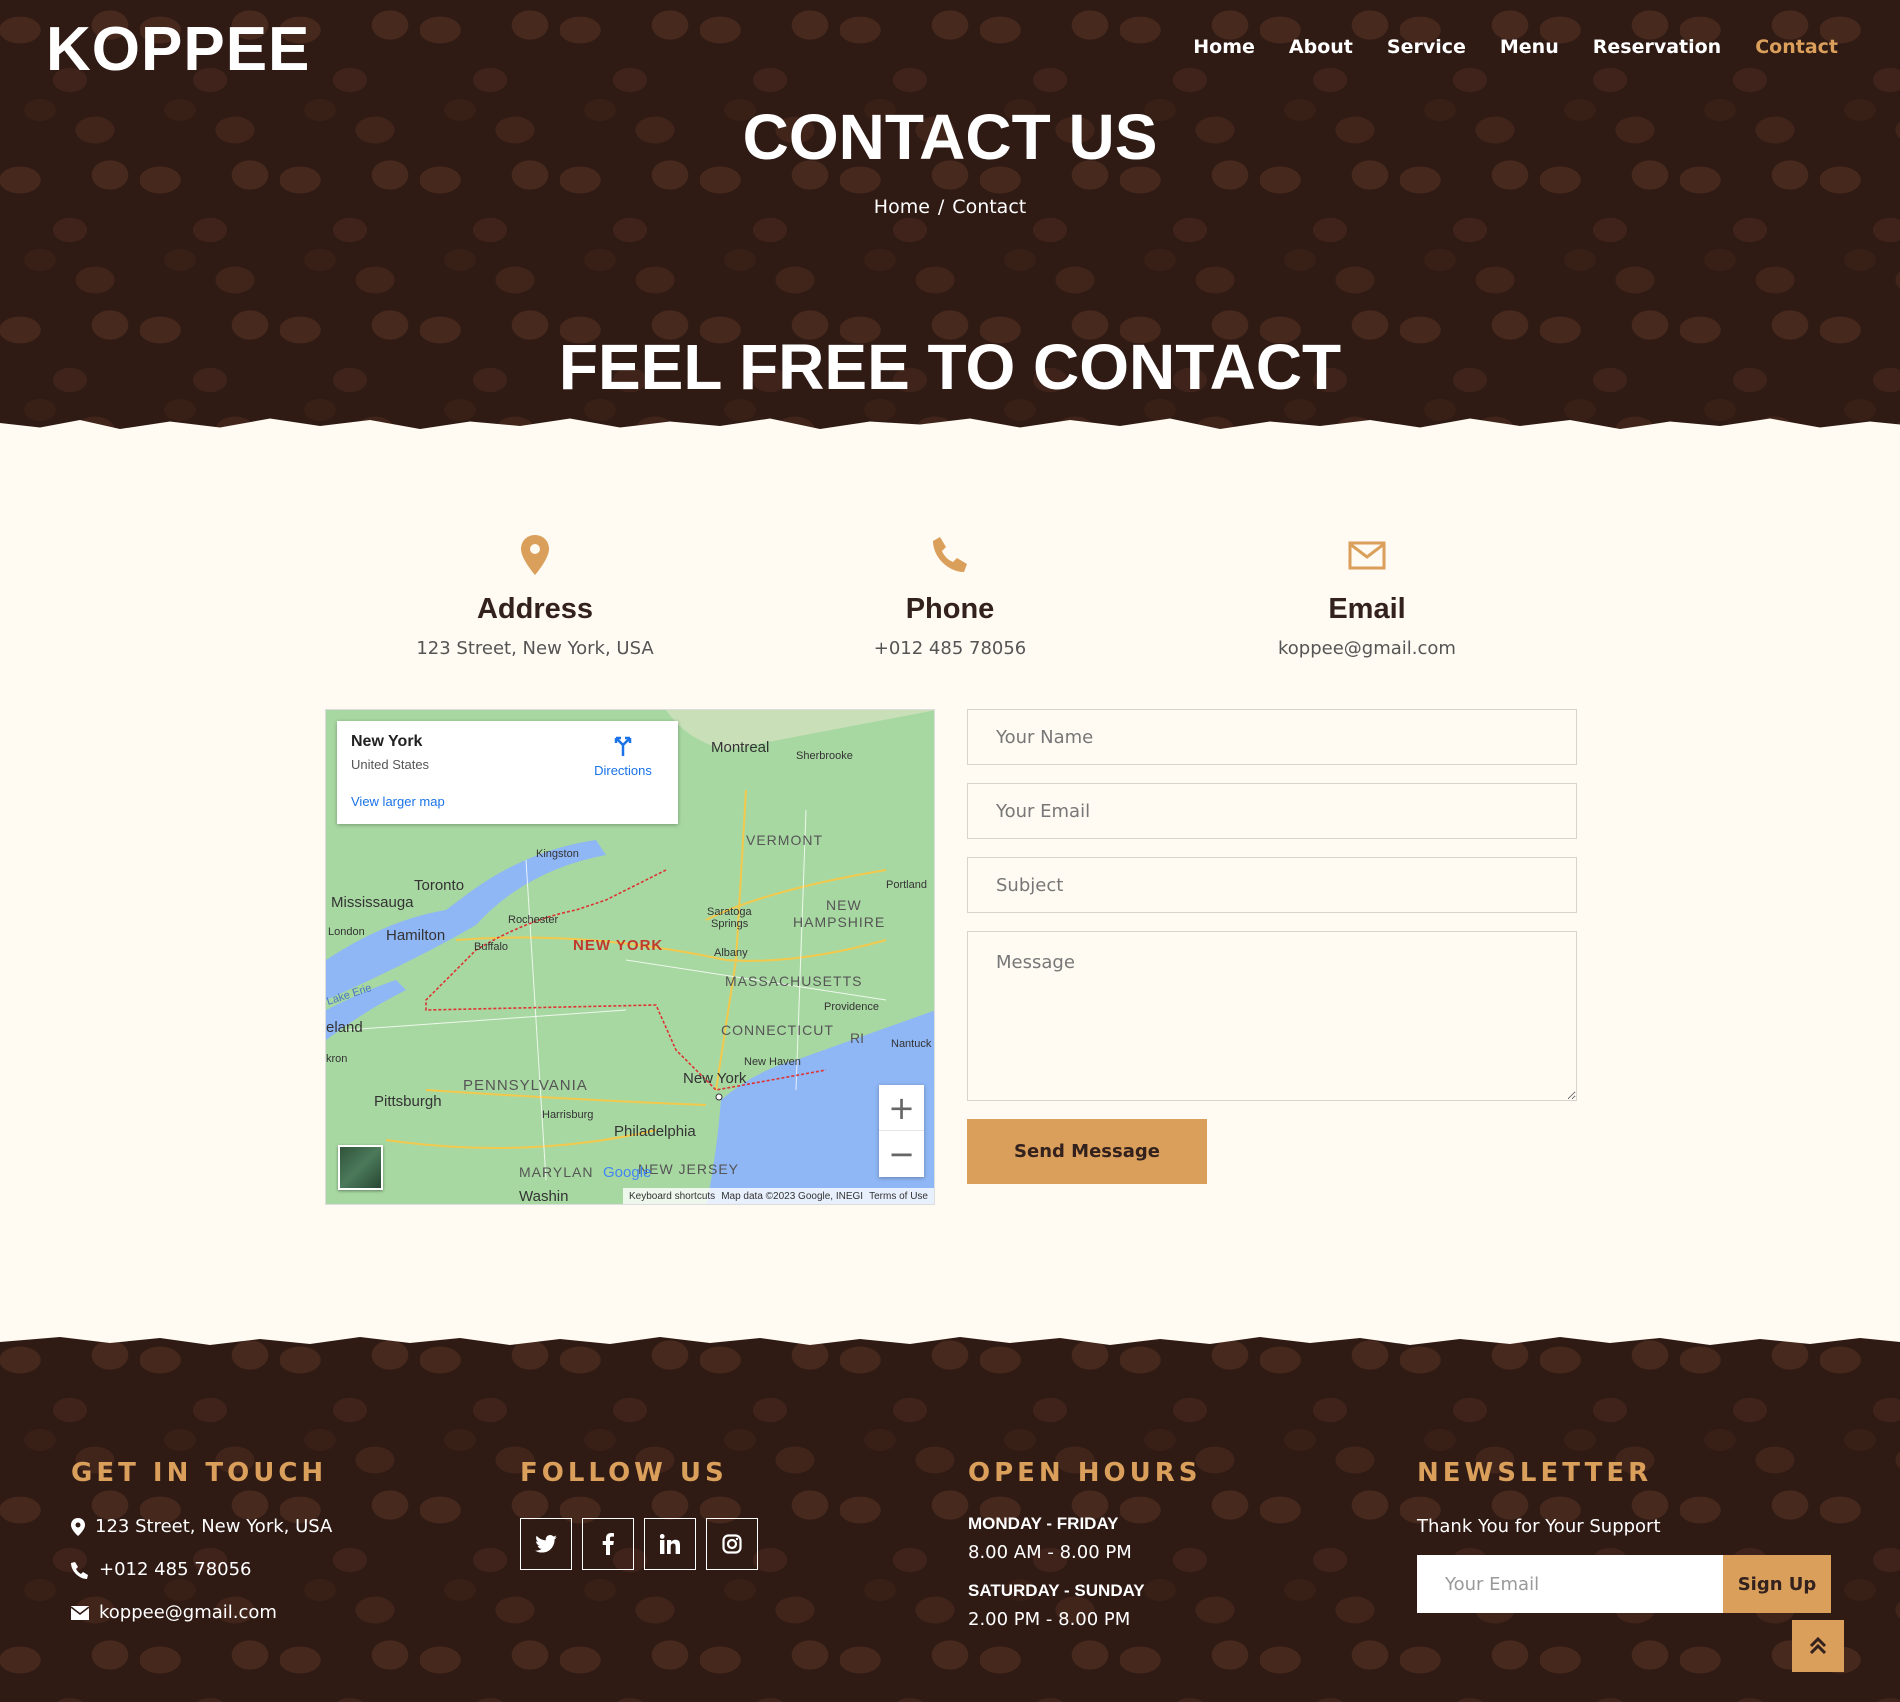  What do you see at coordinates (989, 207) in the screenshot?
I see `breadcrumb-current: Contact` at bounding box center [989, 207].